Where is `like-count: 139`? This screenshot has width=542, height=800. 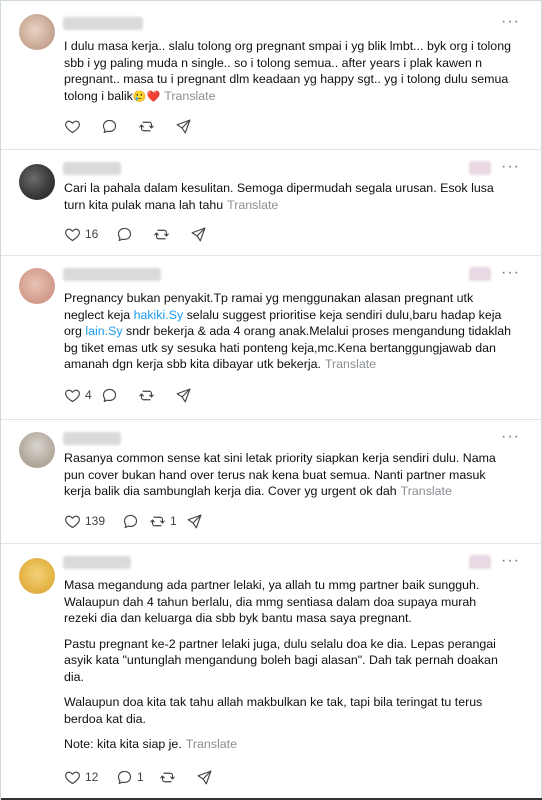 like-count: 139 is located at coordinates (95, 521).